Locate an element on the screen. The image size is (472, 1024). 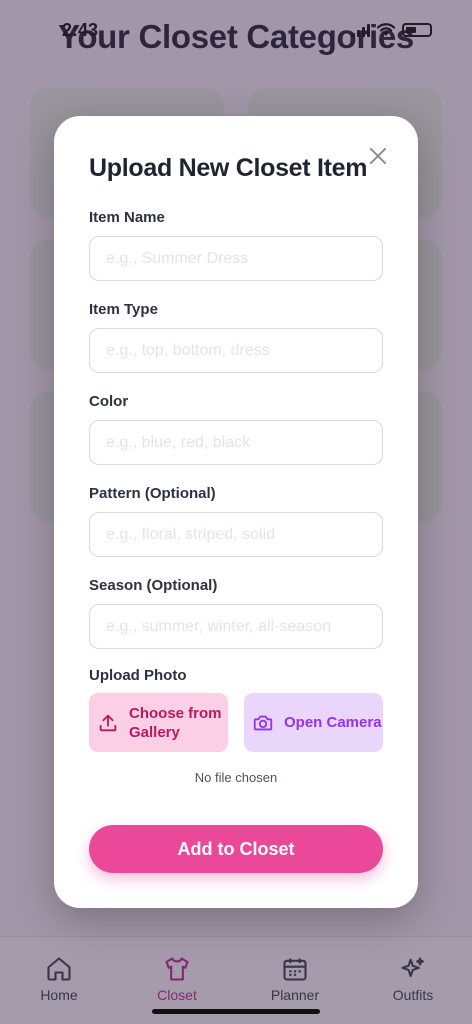
upload-options: Choose from Gallery Open Camera is located at coordinates (236, 722).